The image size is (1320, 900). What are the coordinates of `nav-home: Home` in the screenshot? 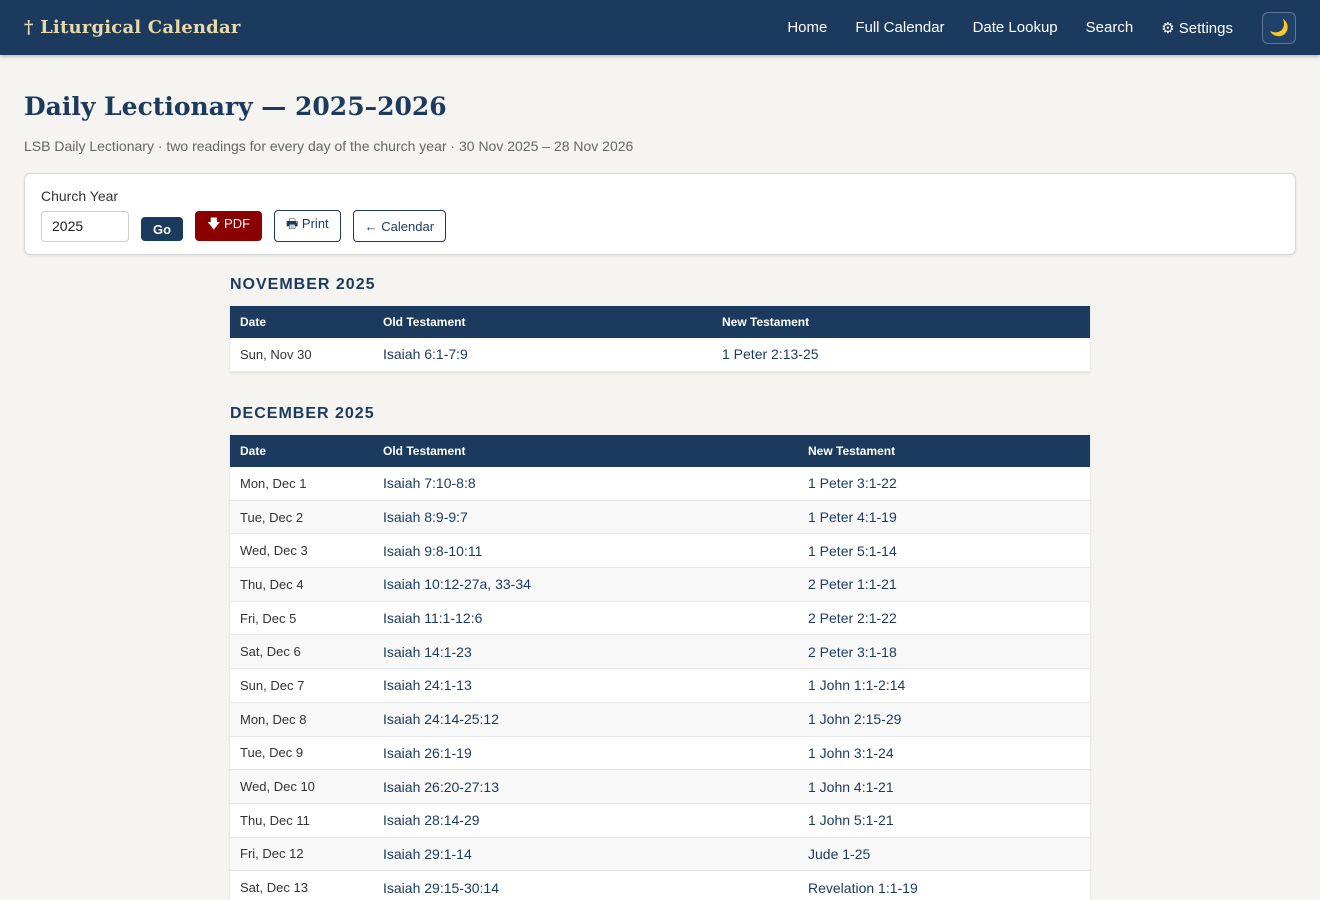 It's located at (807, 27).